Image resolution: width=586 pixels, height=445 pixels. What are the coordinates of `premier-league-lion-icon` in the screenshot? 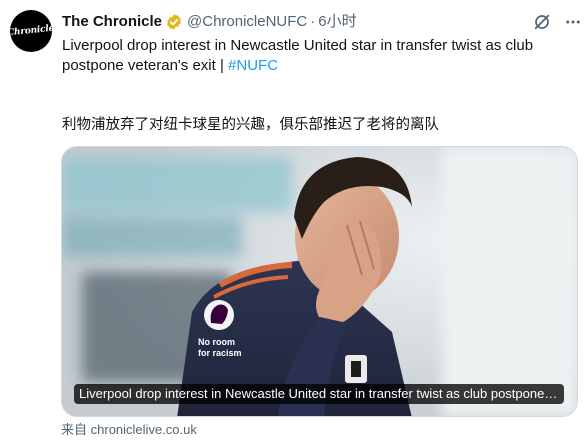 It's located at (219, 315).